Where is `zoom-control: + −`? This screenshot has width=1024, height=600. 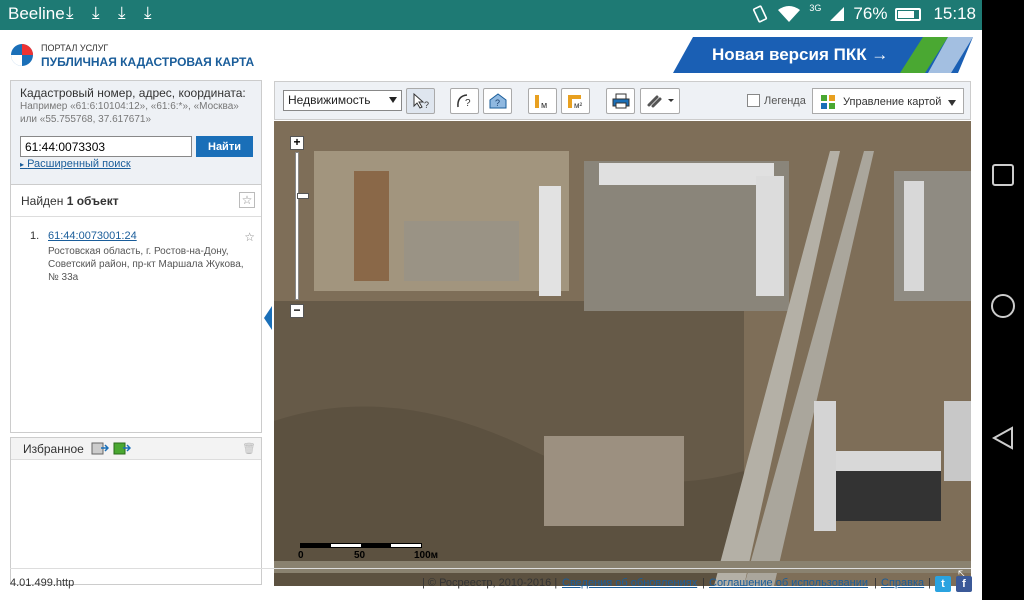 zoom-control: + − is located at coordinates (299, 227).